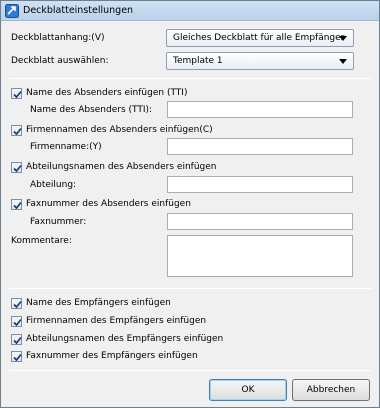 This screenshot has width=380, height=408. I want to click on sender-company-checkbox, so click(16, 130).